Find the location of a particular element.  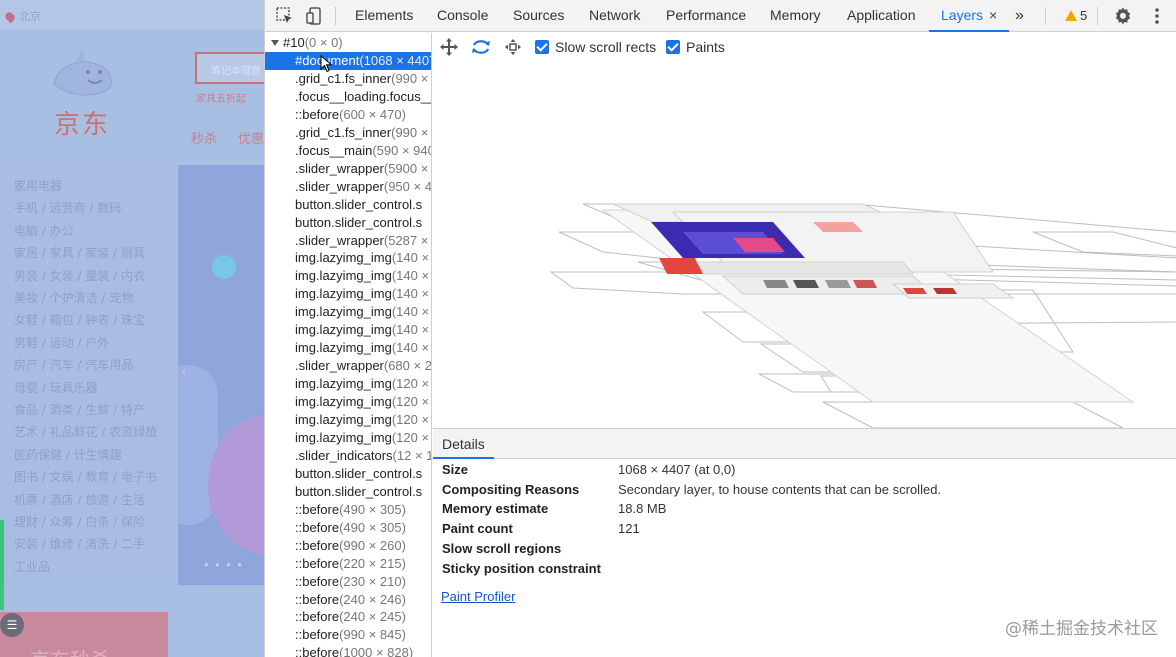

category-item: 美妆 / 个护清洁 / 宠物 is located at coordinates (73, 297).